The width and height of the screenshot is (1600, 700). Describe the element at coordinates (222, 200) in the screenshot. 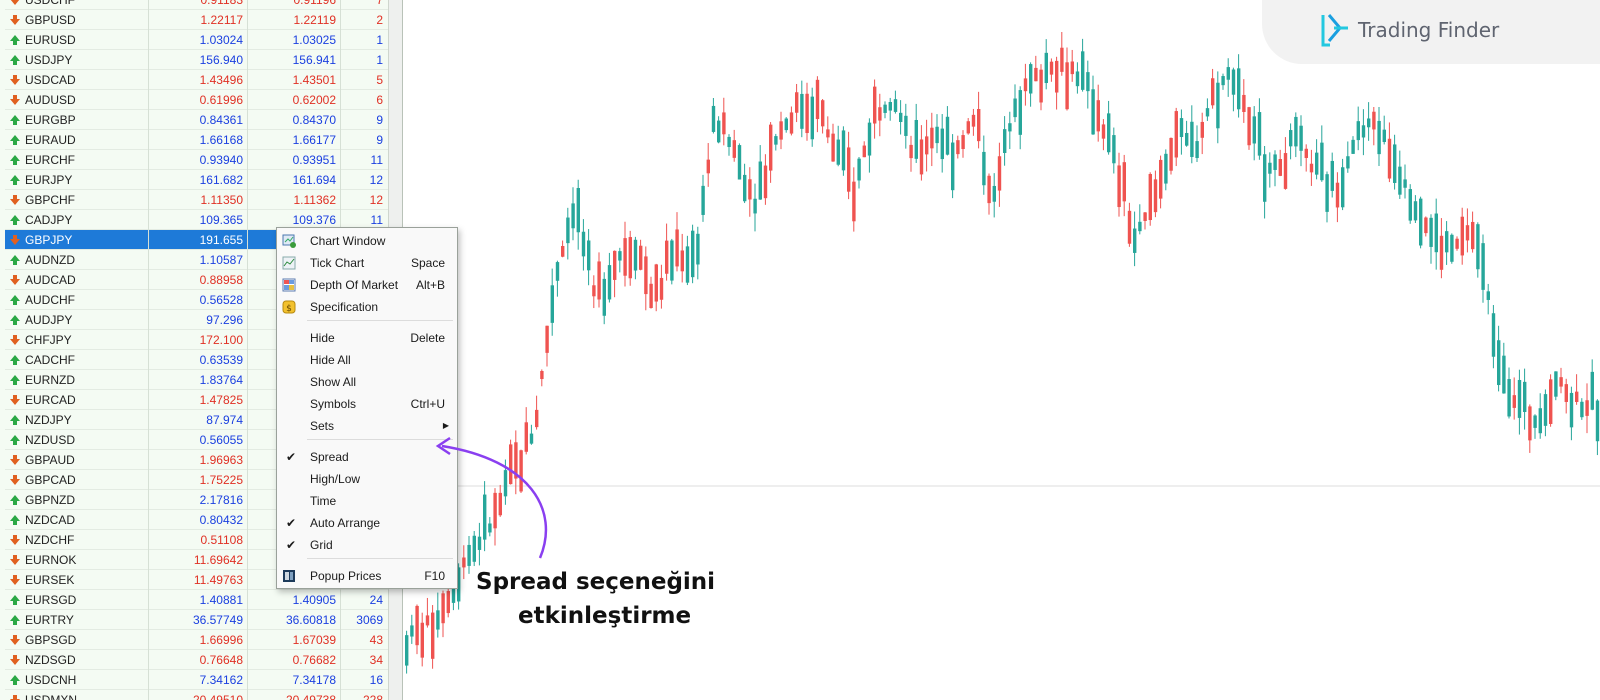

I see `bid-price: 1.11350` at that location.